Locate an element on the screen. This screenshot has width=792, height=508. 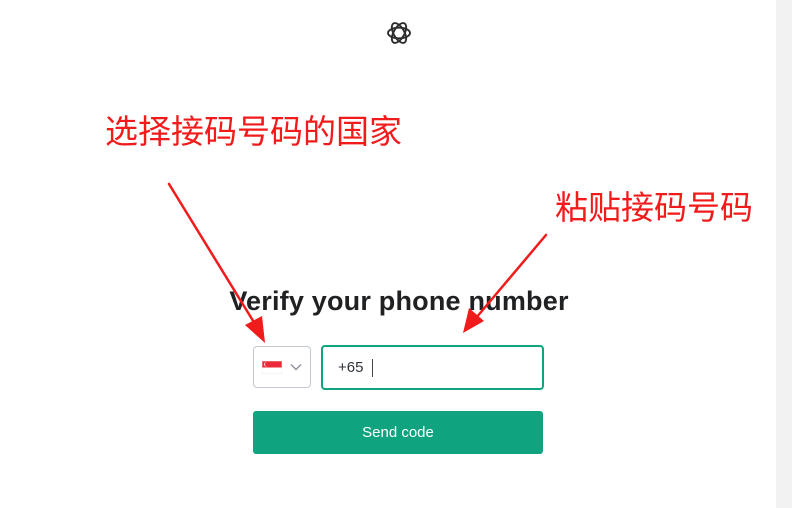
openai-logo-icon is located at coordinates (399, 33).